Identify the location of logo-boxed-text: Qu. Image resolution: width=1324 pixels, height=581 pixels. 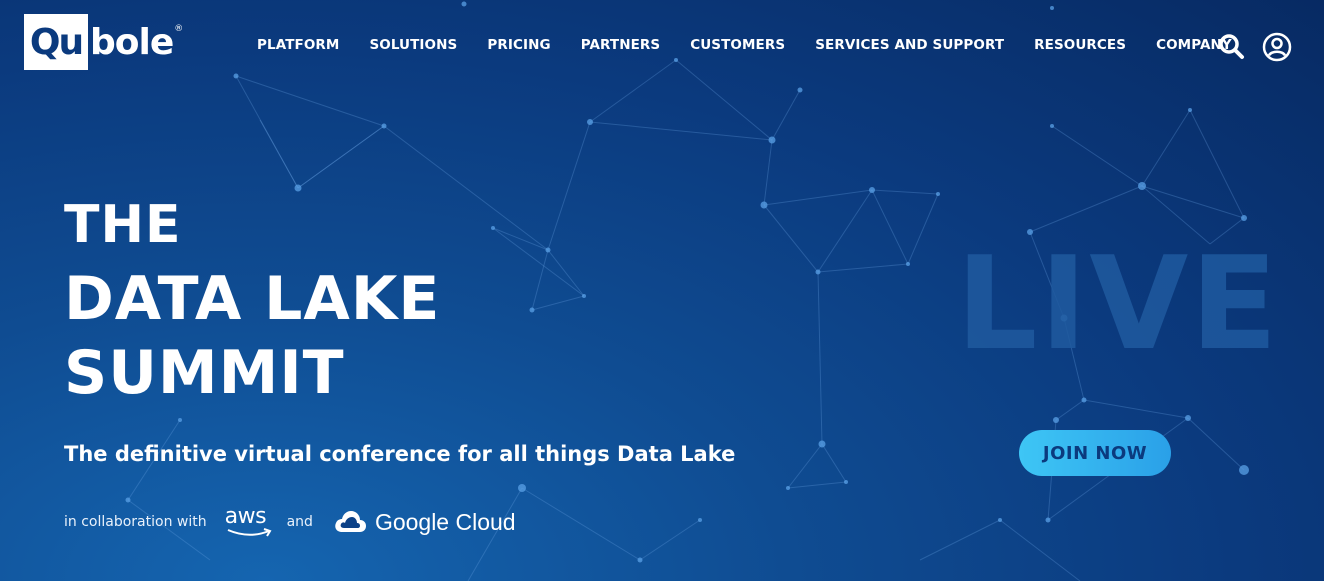
(56, 42).